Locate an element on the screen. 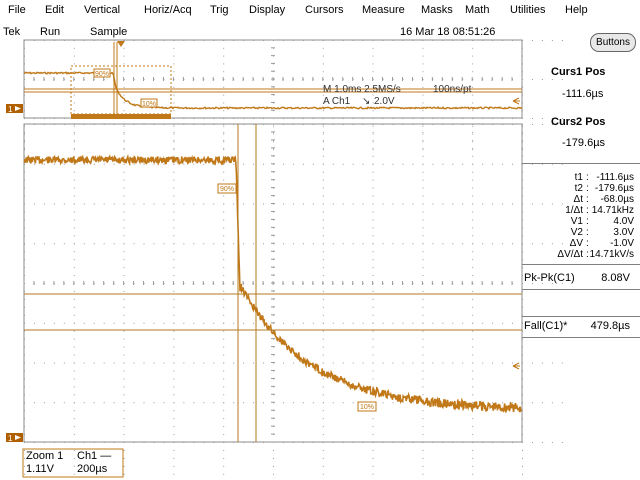 Image resolution: width=640 pixels, height=480 pixels. zoom-90-label: 90% is located at coordinates (227, 188).